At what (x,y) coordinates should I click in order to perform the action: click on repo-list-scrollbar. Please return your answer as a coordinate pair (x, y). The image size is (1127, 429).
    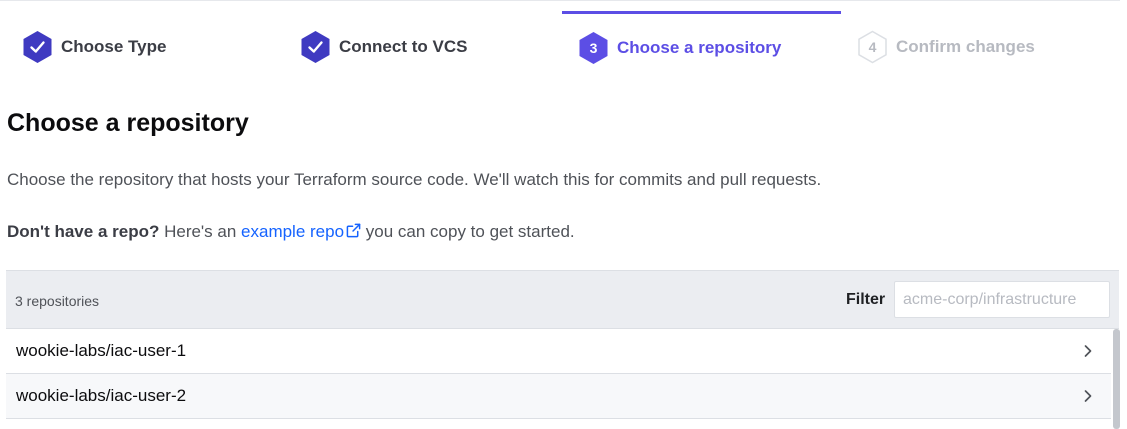
    Looking at the image, I should click on (1116, 379).